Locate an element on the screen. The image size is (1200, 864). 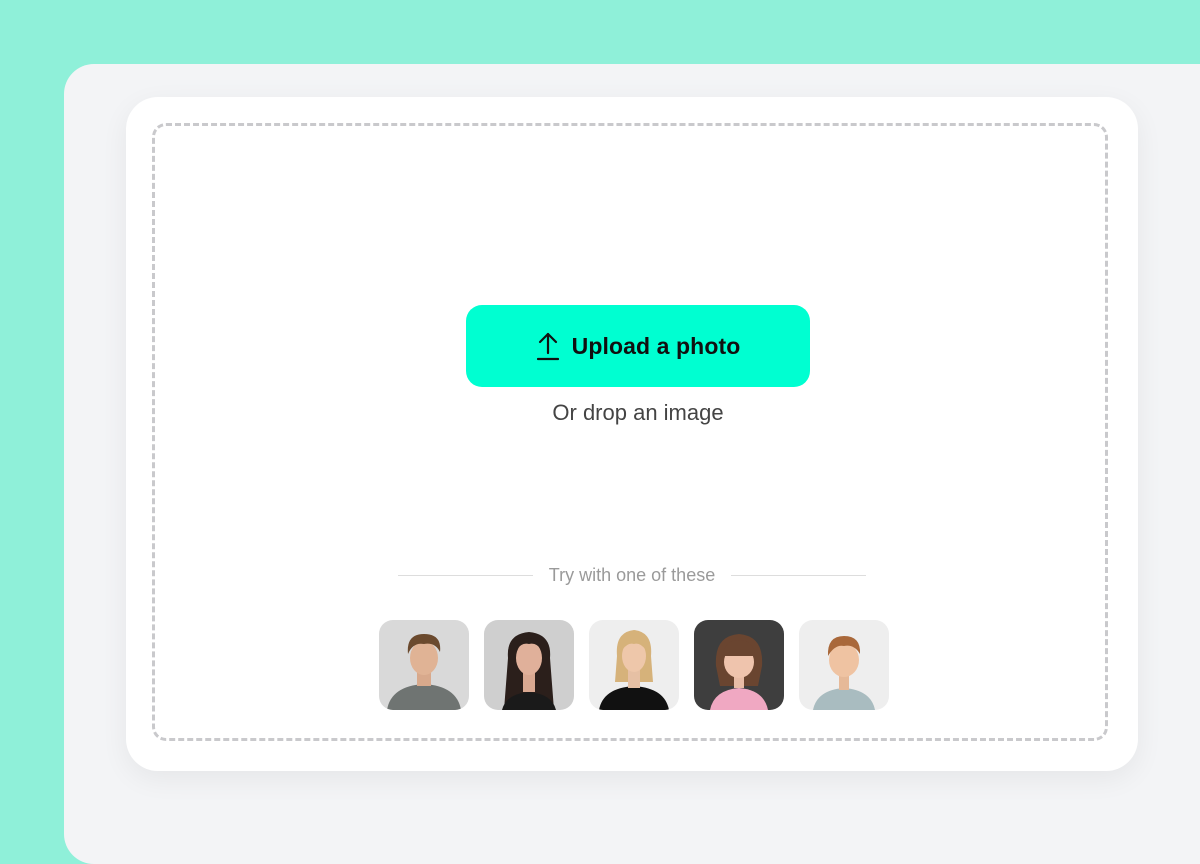
sample-label: Try with one of these is located at coordinates (632, 574).